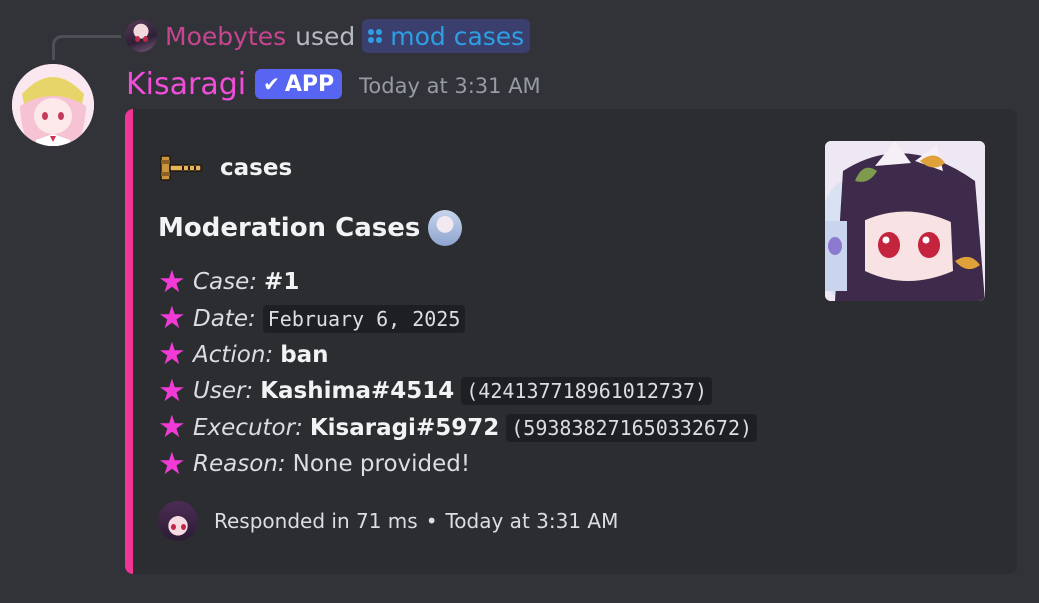  I want to click on embed-title: Moderation Cases, so click(310, 228).